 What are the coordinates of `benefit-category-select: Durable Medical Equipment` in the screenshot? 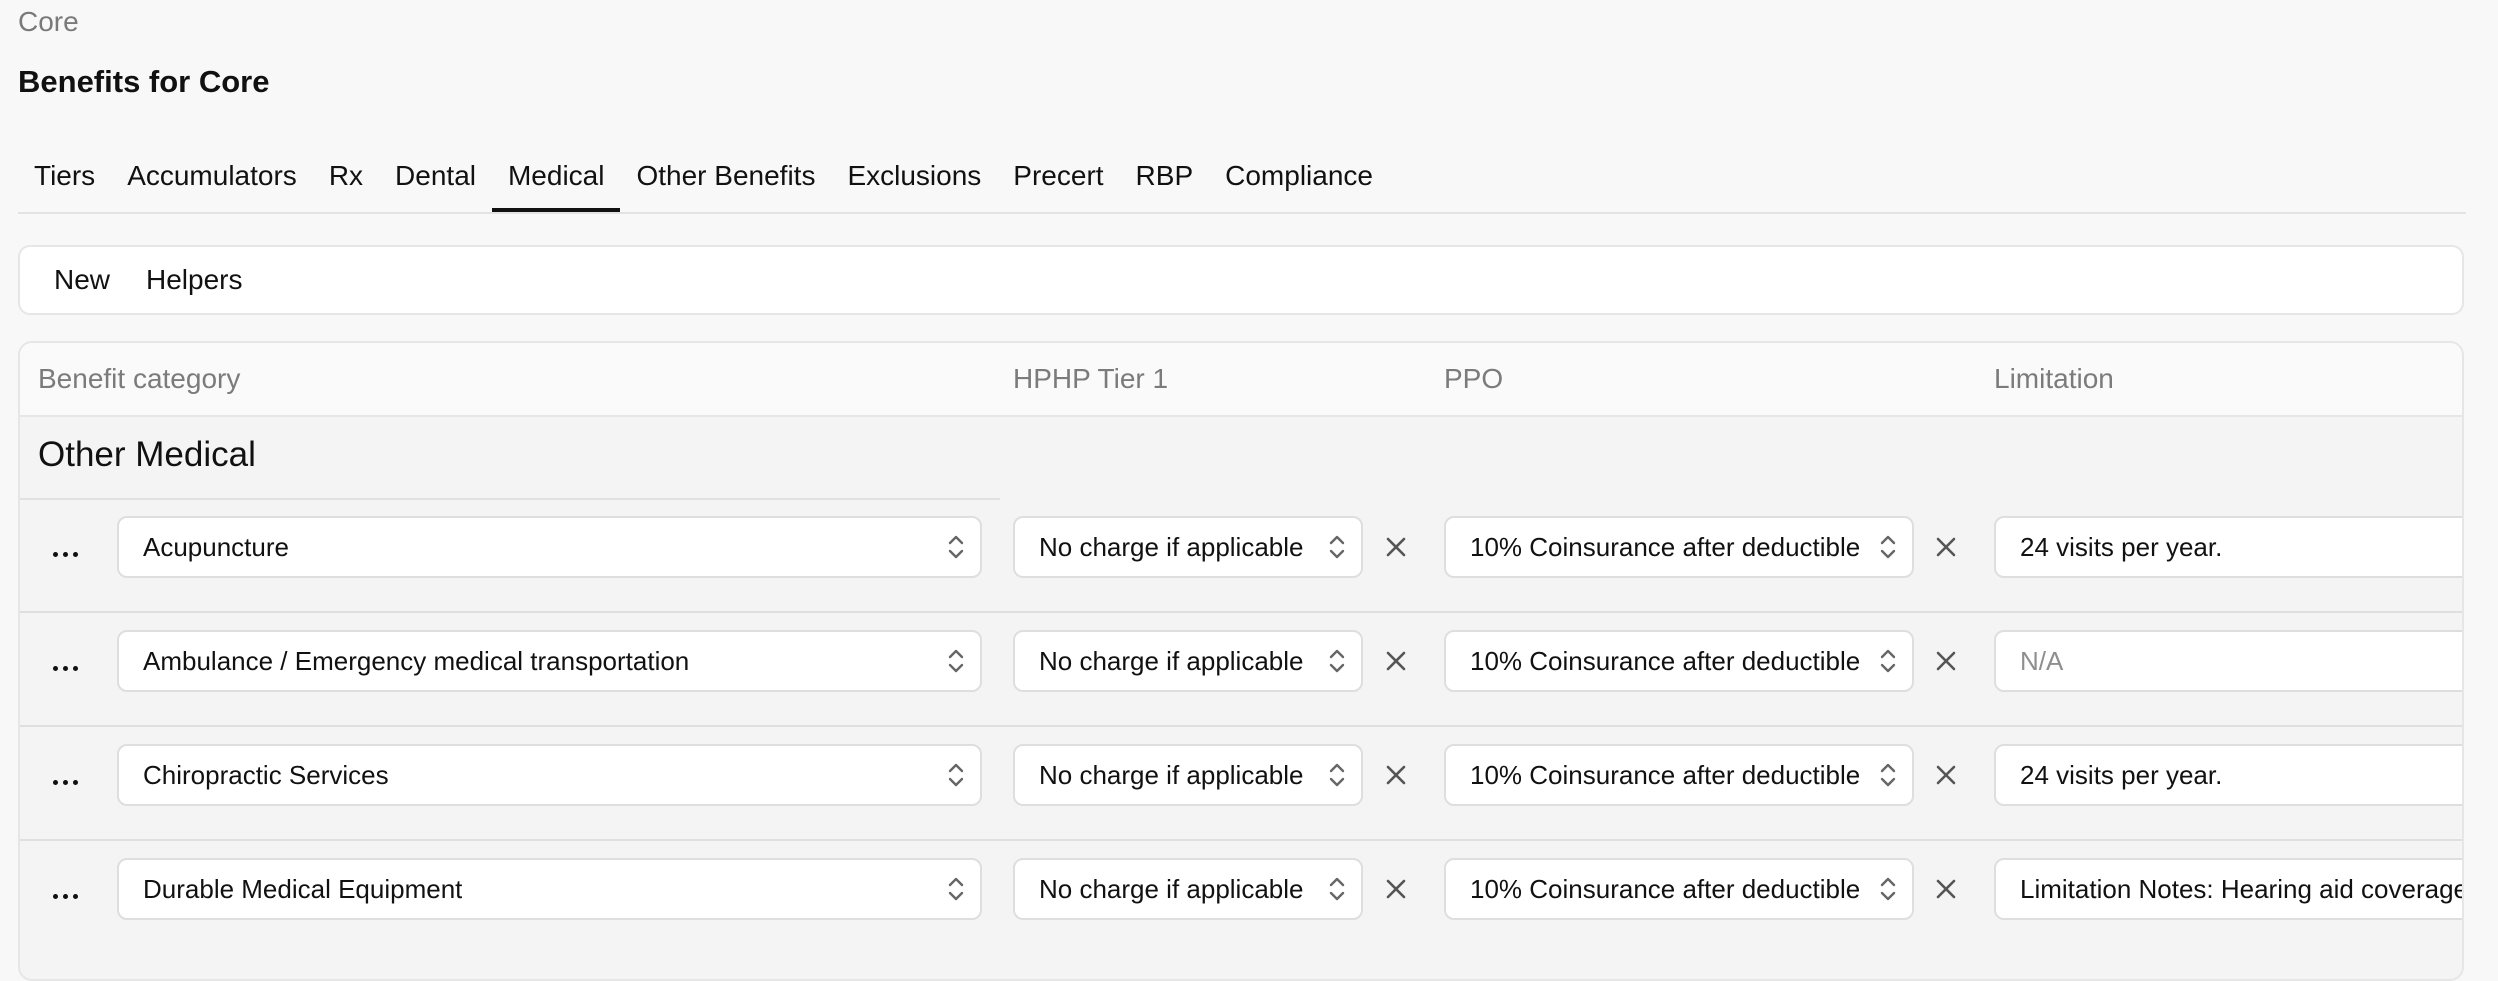 It's located at (549, 889).